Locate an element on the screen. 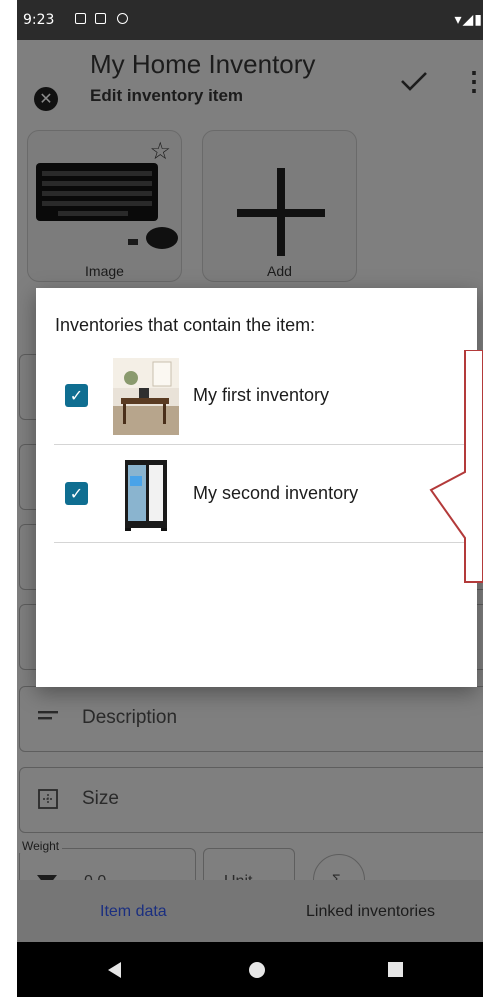  notification-icon is located at coordinates (80, 18).